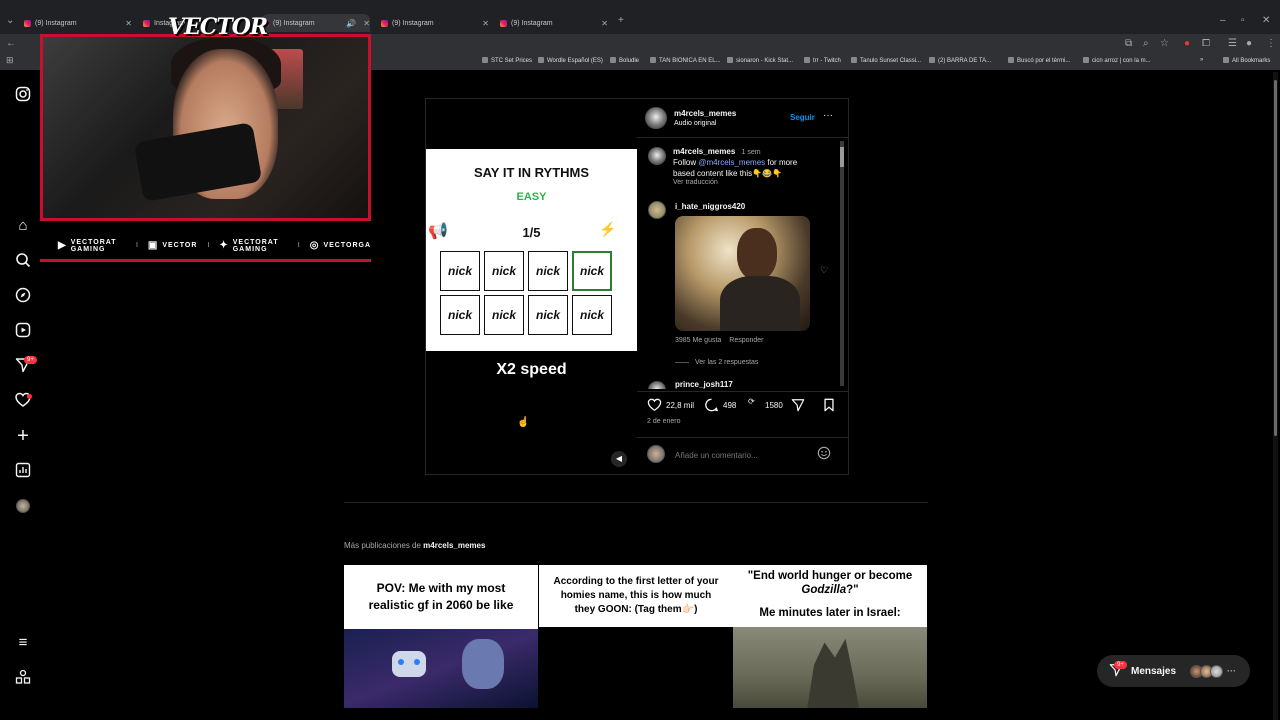 This screenshot has height=720, width=1280. I want to click on minimize-icon: –, so click(1223, 20).